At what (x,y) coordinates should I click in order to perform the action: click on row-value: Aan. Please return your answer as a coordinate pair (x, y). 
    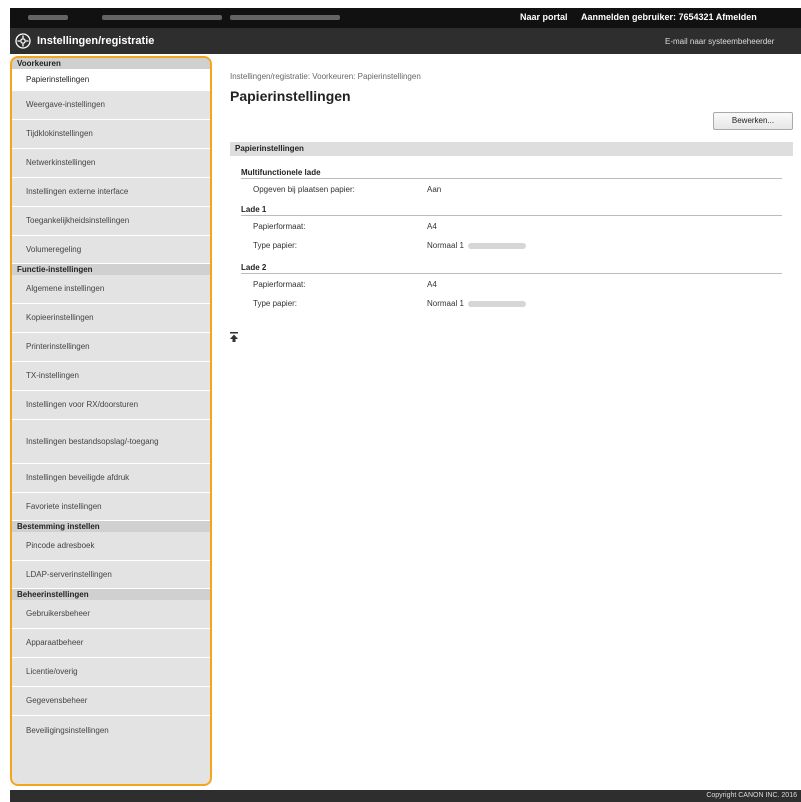
    Looking at the image, I should click on (434, 189).